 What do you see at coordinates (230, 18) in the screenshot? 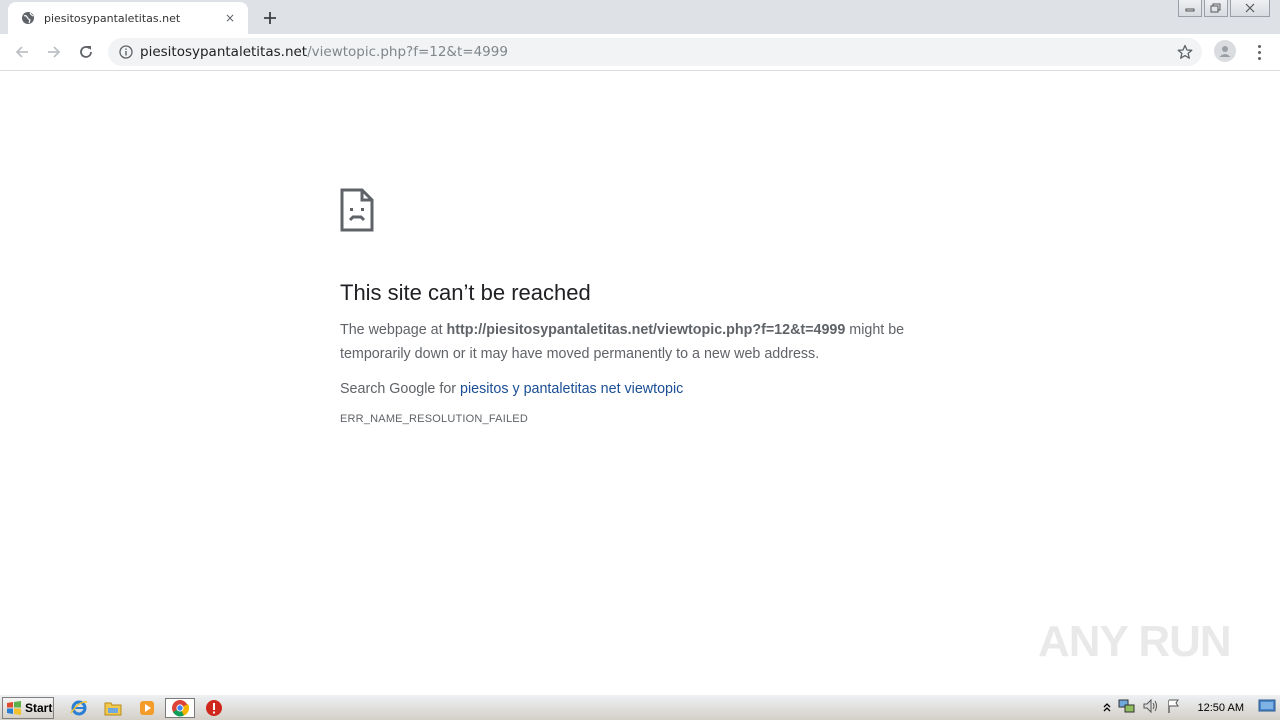
I see `tab-close-icon: ×` at bounding box center [230, 18].